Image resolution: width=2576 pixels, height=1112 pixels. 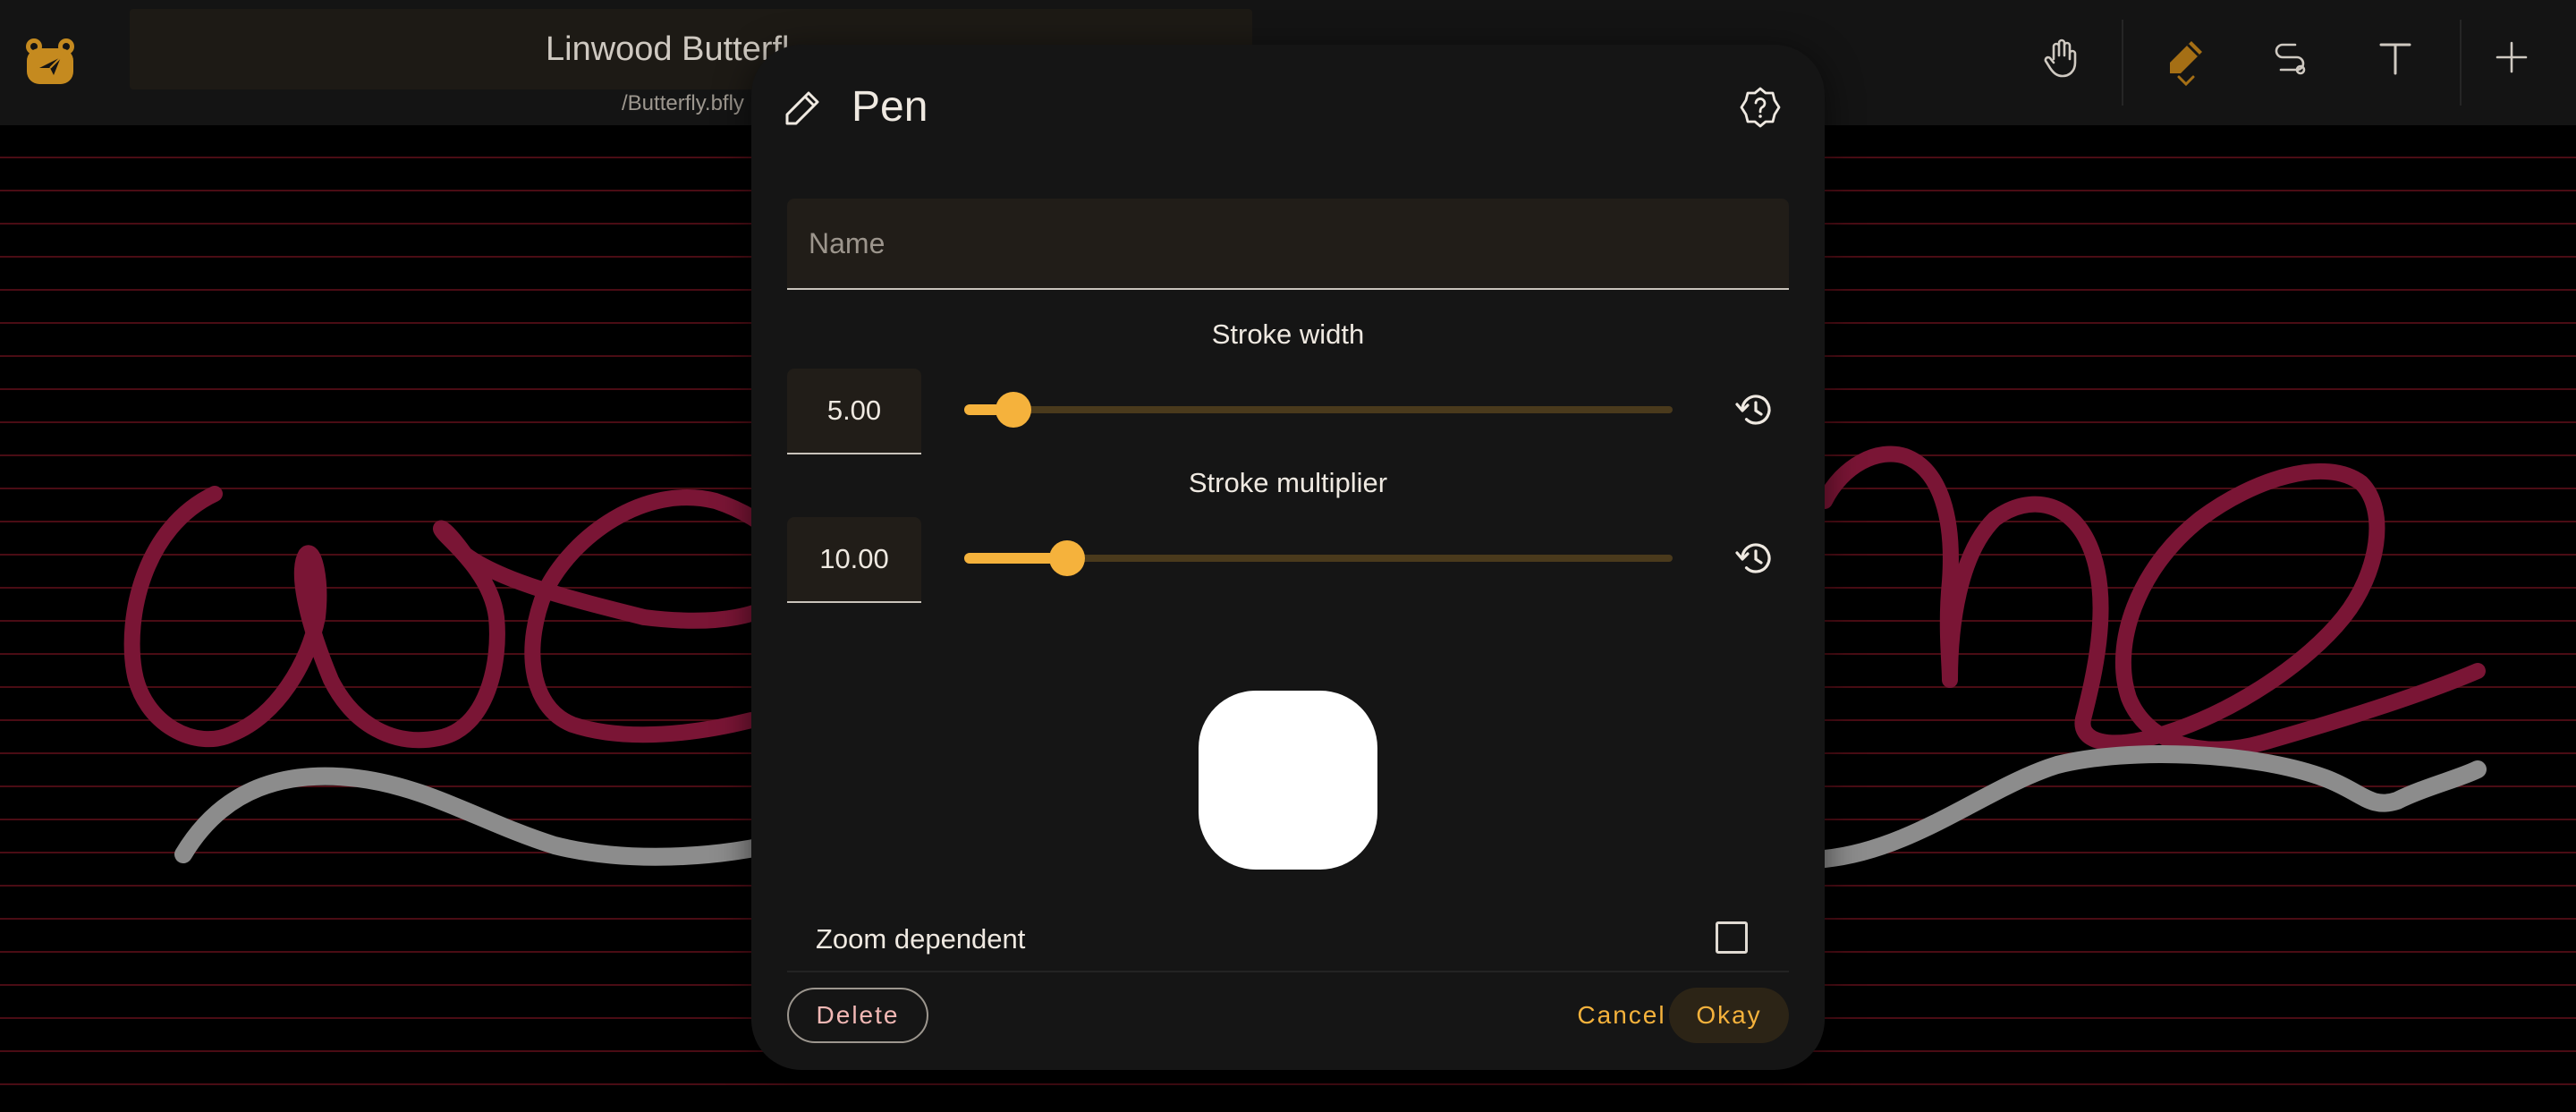 What do you see at coordinates (802, 108) in the screenshot?
I see `pen-icon` at bounding box center [802, 108].